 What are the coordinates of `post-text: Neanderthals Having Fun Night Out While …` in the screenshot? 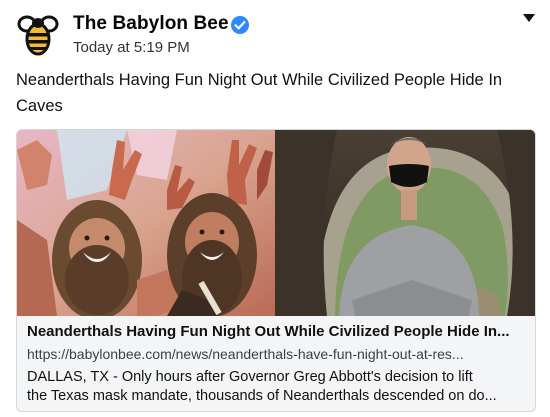 It's located at (259, 93).